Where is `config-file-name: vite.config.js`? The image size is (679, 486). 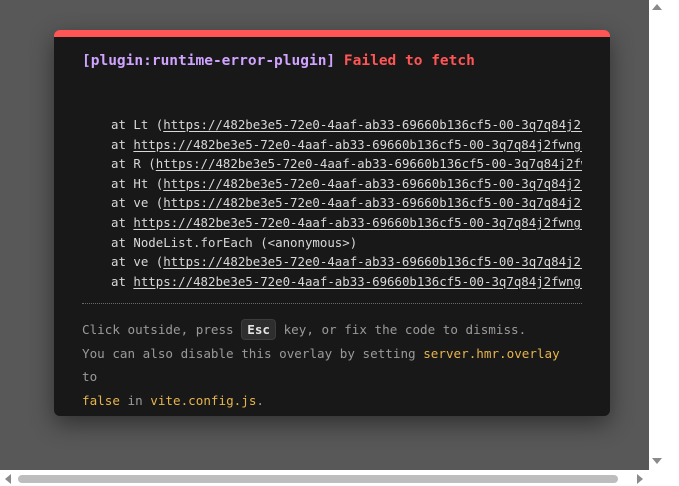 config-file-name: vite.config.js is located at coordinates (203, 400).